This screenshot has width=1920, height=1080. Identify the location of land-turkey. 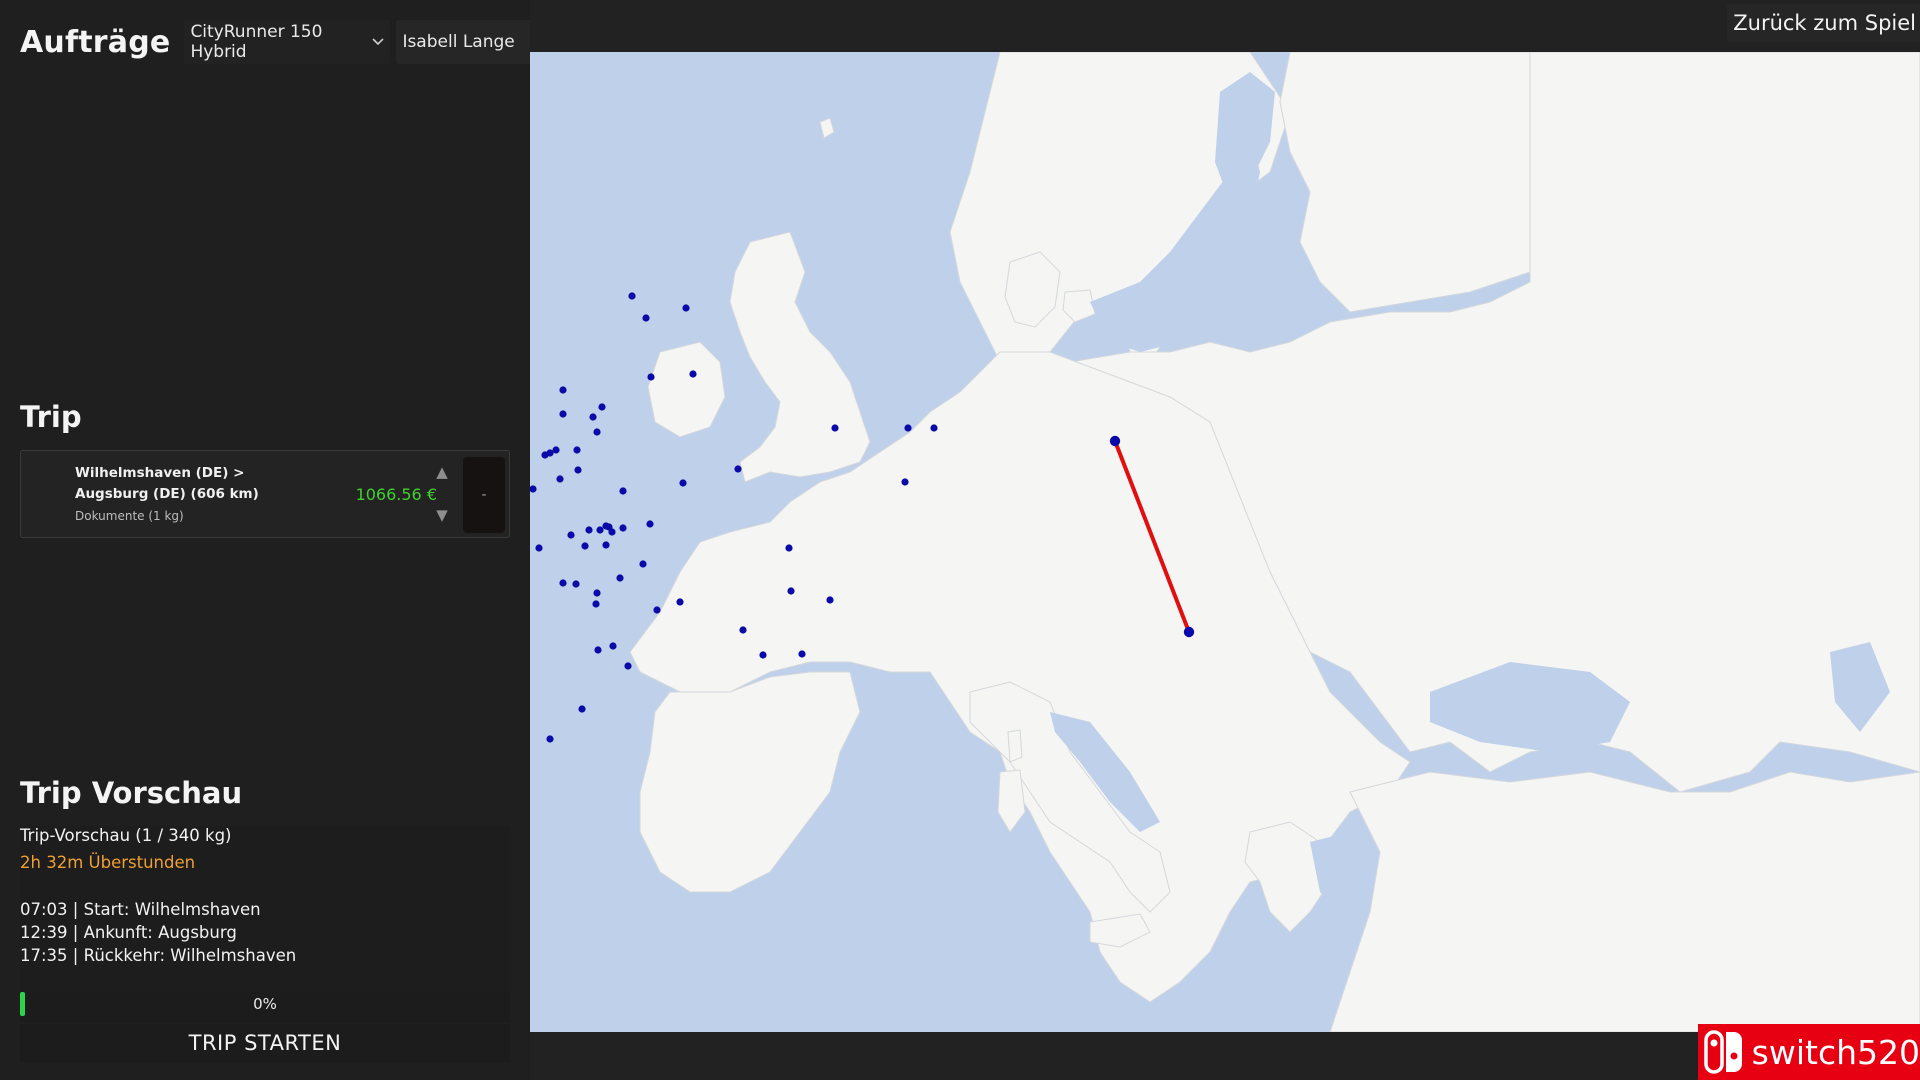
(1624, 901).